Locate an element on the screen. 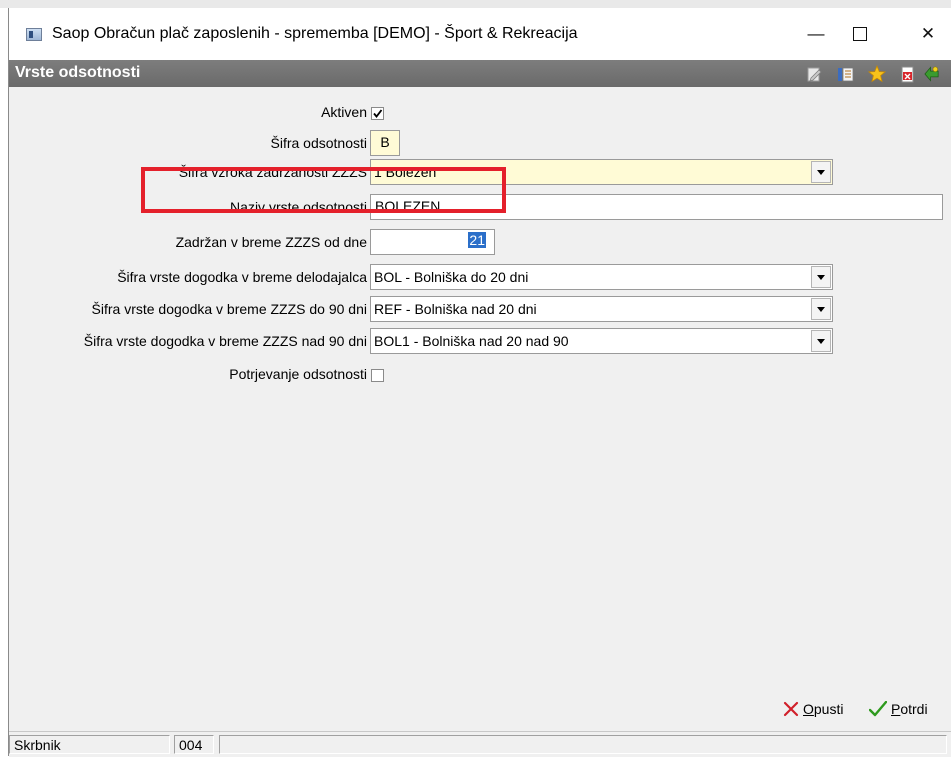  dogodek-do-90-value: REF - Bolniška nad 20 dni is located at coordinates (455, 309).